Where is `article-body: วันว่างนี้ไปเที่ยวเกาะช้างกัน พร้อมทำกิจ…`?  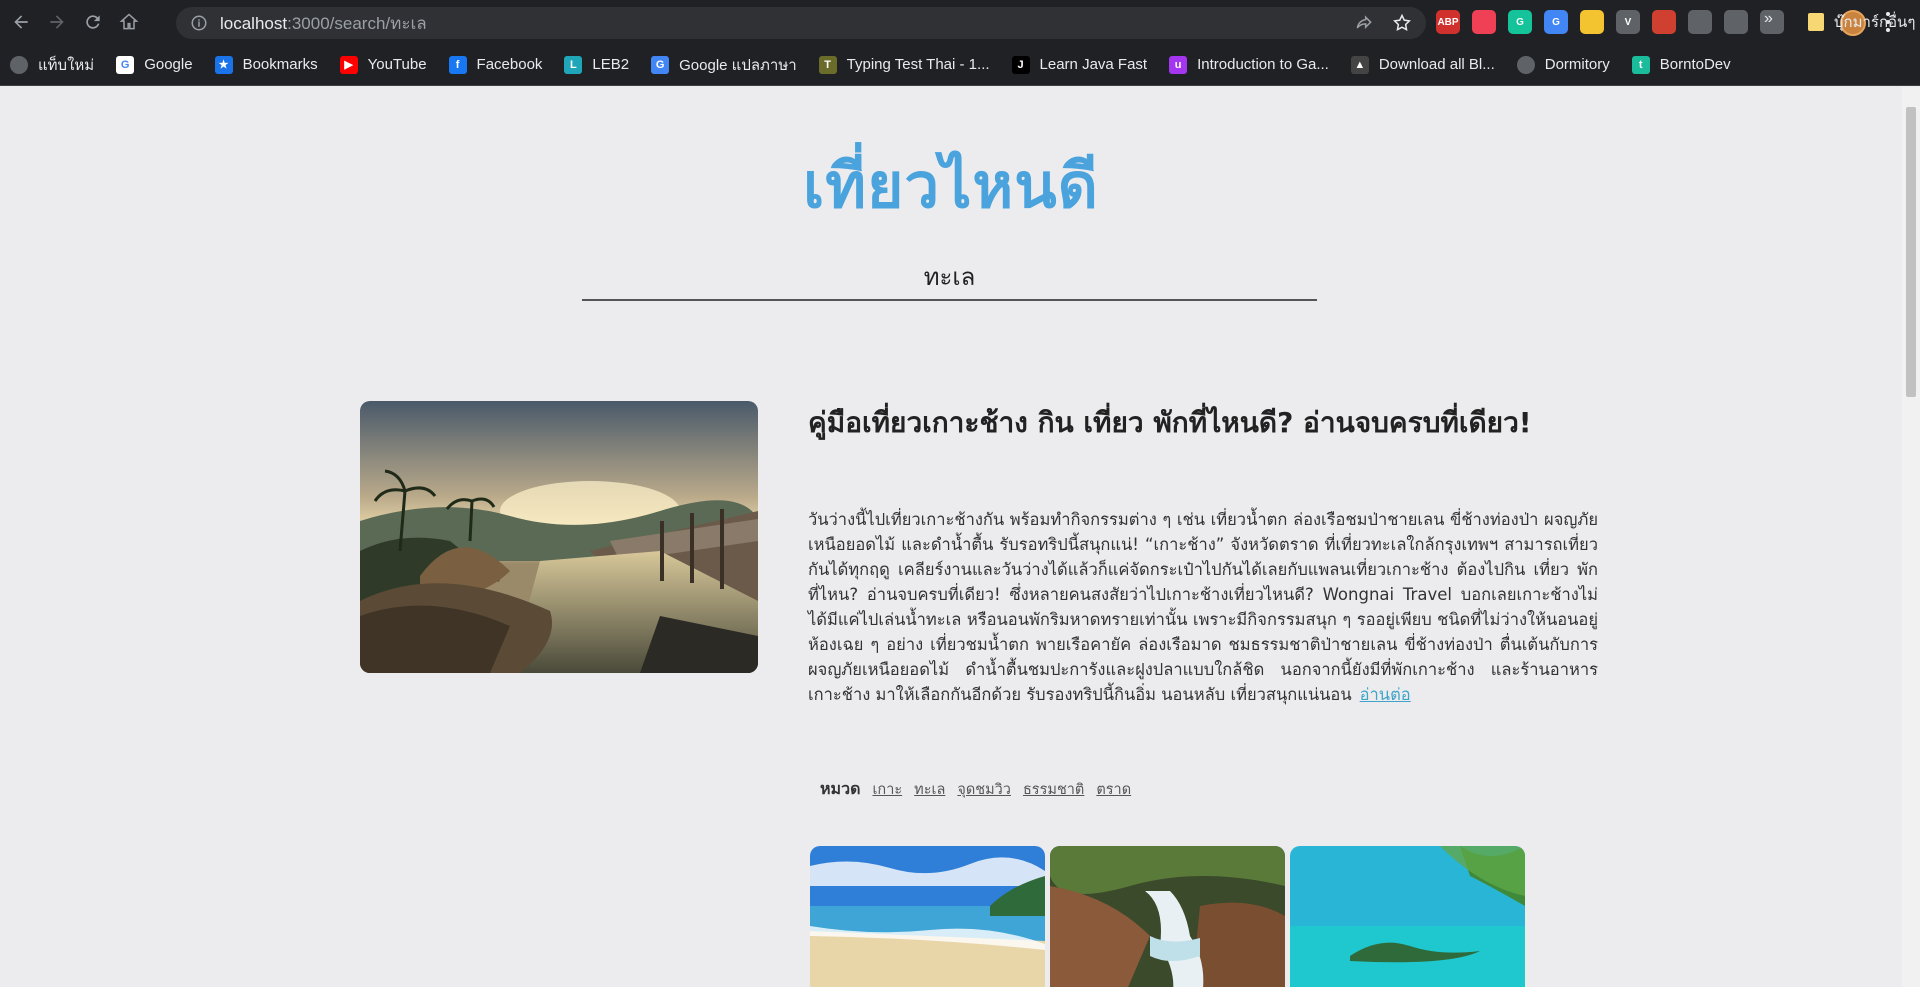
article-body: วันว่างนี้ไปเที่ยวเกาะช้างกัน พร้อมทำกิจ… is located at coordinates (1203, 607).